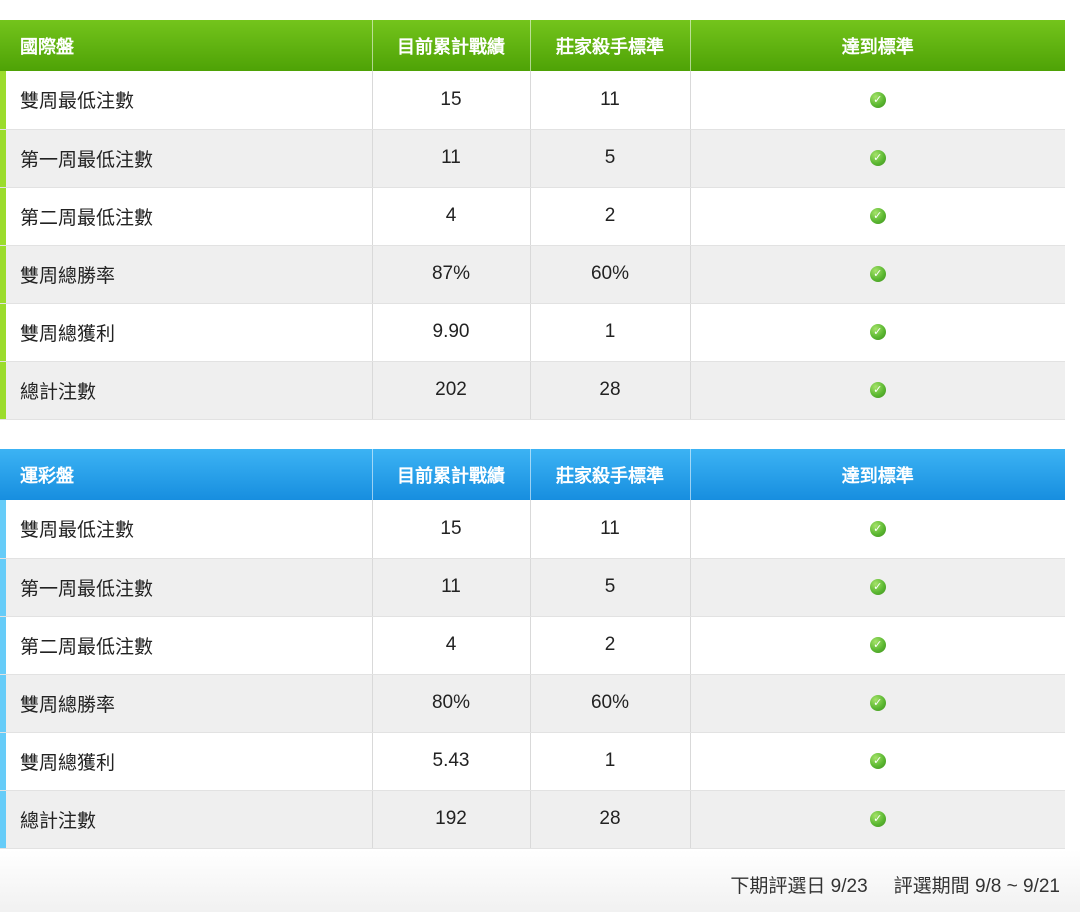 This screenshot has height=912, width=1080. I want to click on table-title: 國際盤, so click(186, 45).